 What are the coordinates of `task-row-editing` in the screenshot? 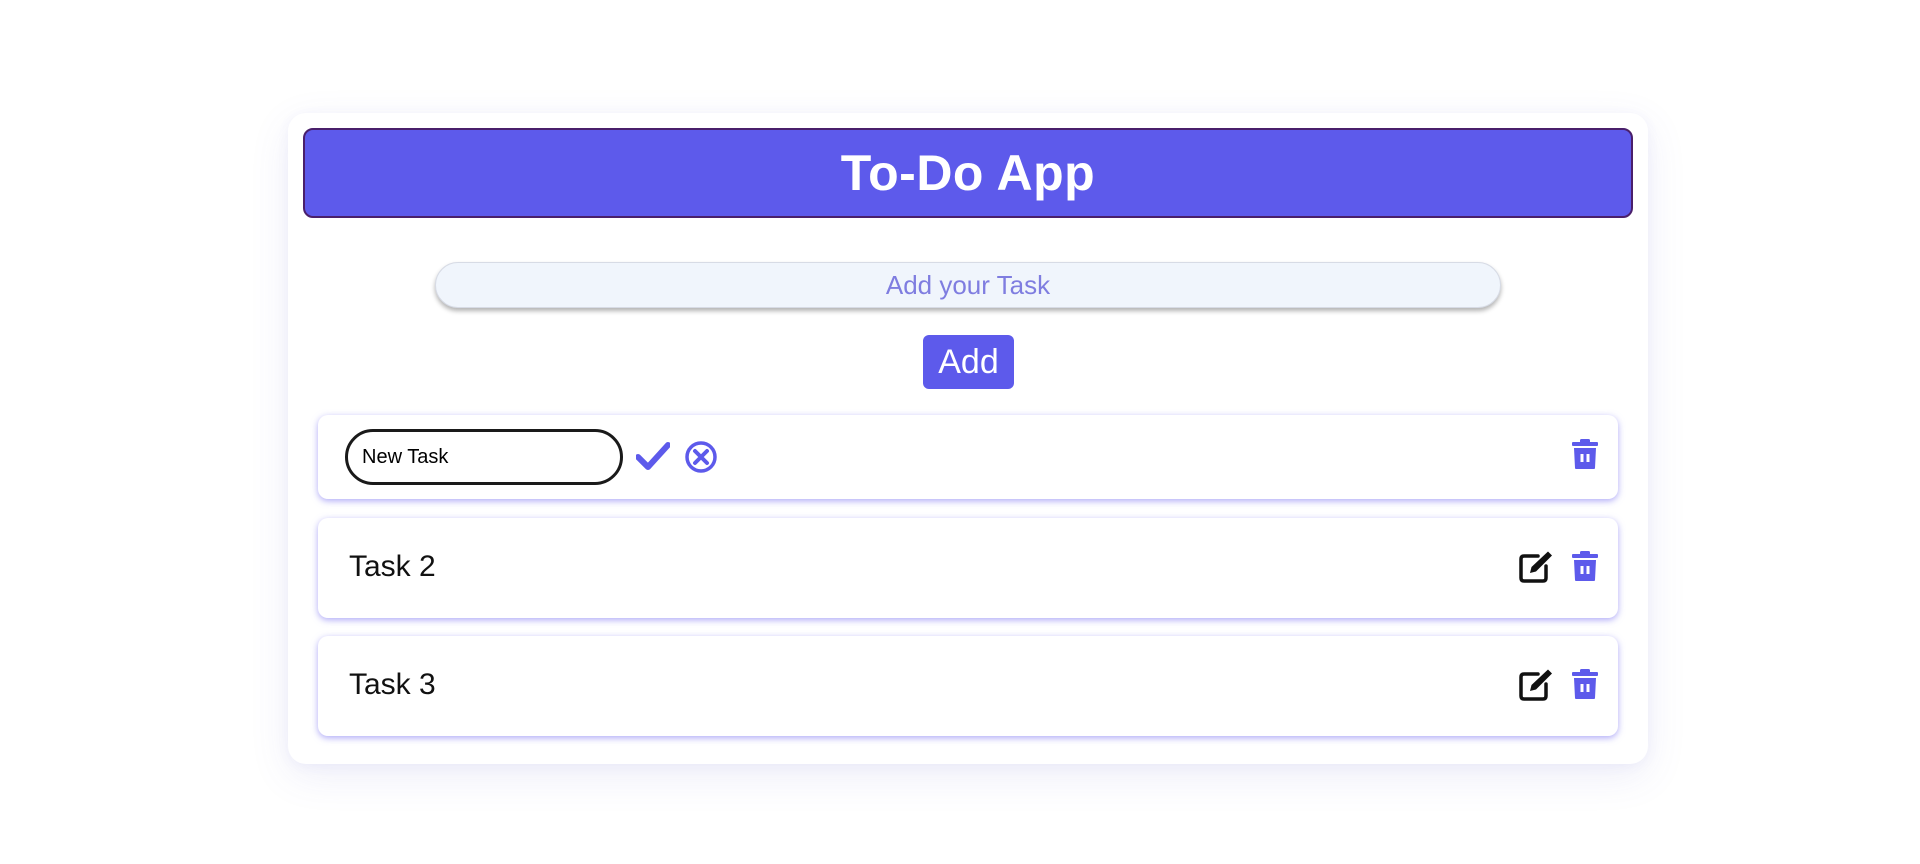 It's located at (968, 457).